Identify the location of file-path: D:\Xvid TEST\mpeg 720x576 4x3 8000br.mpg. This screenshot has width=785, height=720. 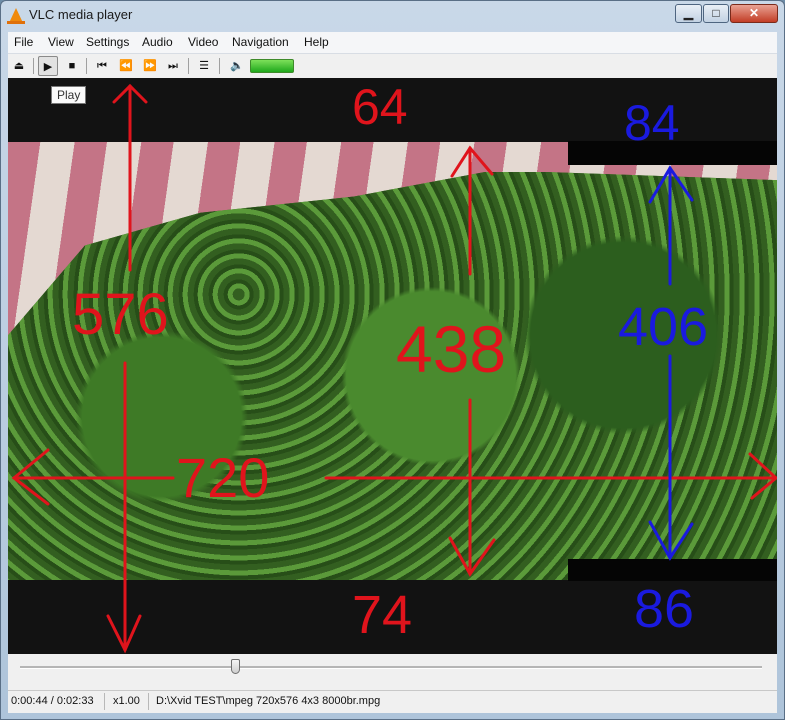
(268, 701).